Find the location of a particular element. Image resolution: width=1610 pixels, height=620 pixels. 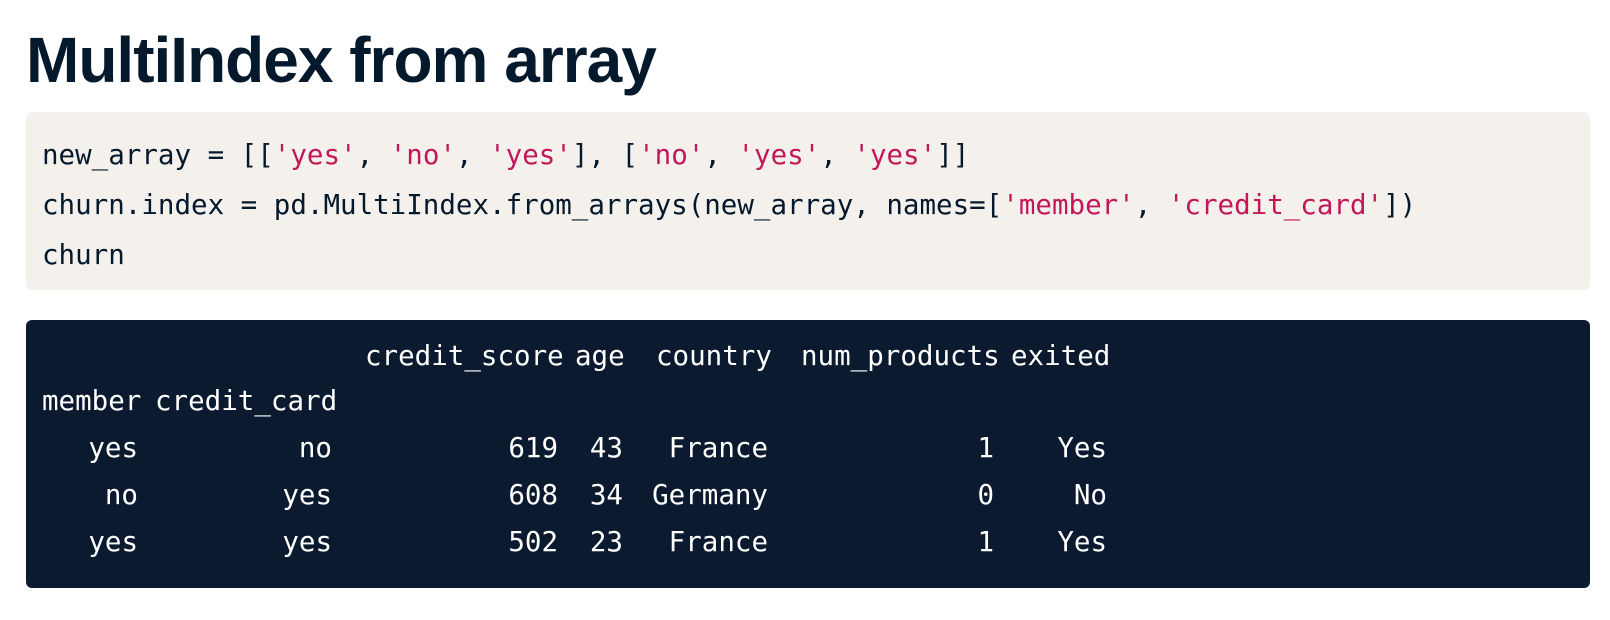

index-name-member: member is located at coordinates (92, 401).